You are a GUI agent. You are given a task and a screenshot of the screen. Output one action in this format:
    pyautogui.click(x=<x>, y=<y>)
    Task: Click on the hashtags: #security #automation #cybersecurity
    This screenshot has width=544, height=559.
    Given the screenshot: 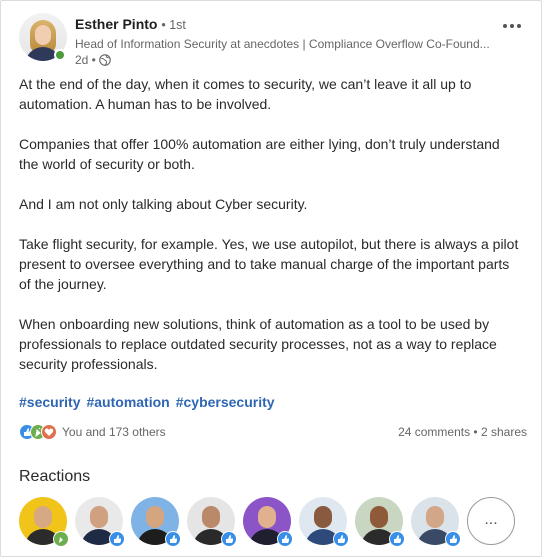 What is the action you would take?
    pyautogui.click(x=147, y=402)
    